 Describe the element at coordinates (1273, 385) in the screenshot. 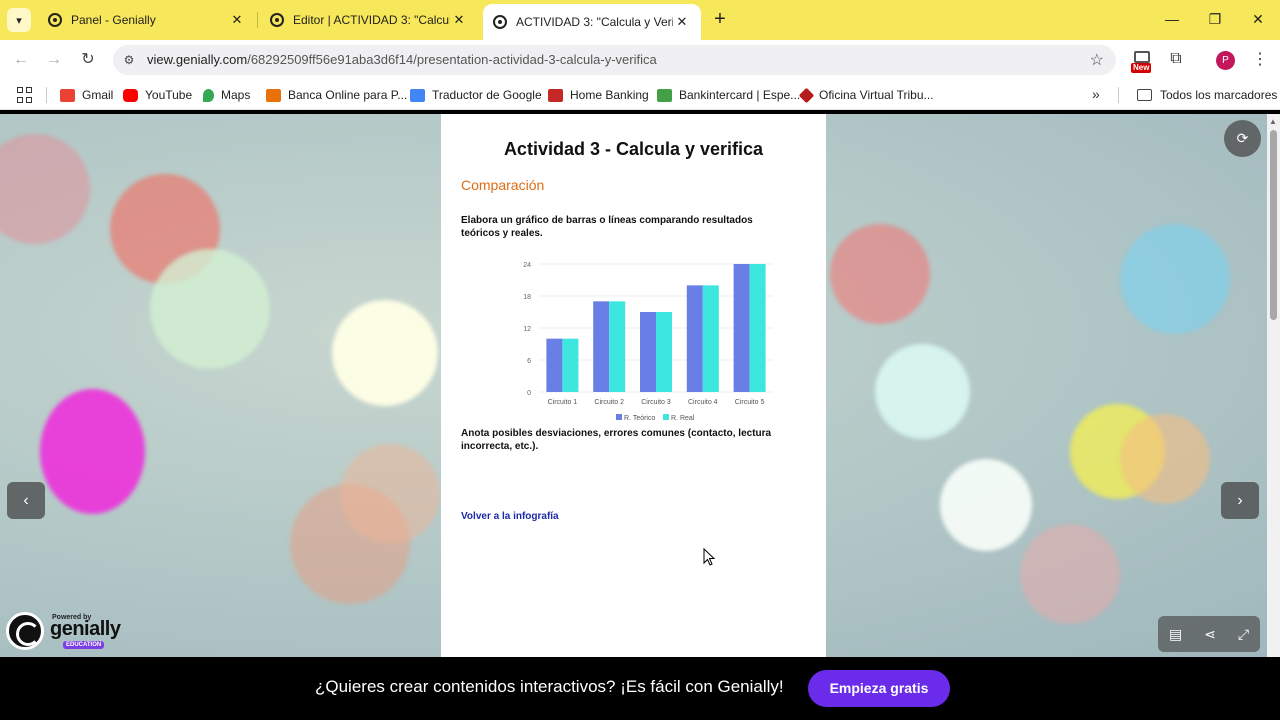

I see `page-scrollbar: ▲` at that location.